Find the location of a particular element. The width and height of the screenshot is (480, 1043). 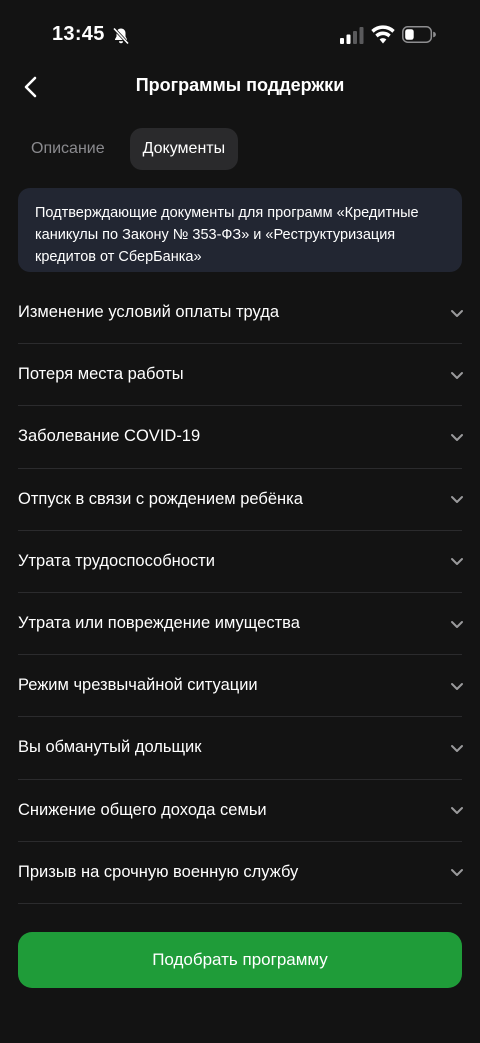

list-item: Снижение общего дохода семьи is located at coordinates (240, 811).